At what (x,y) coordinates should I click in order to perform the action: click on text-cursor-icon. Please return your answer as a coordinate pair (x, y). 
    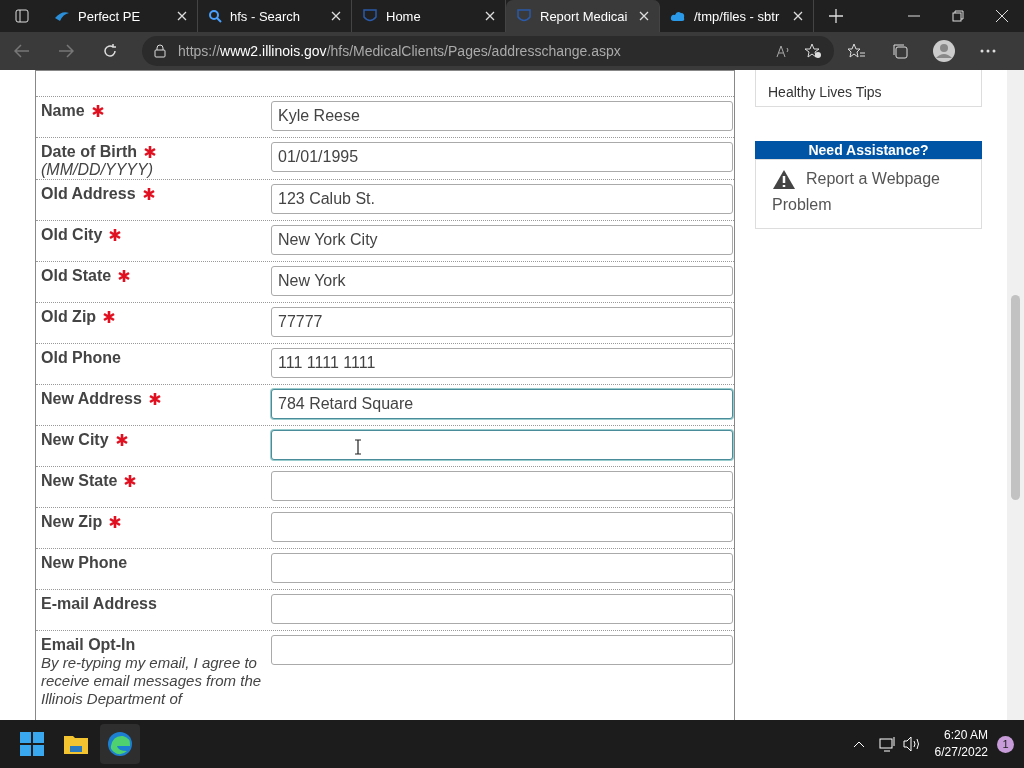
    Looking at the image, I should click on (358, 447).